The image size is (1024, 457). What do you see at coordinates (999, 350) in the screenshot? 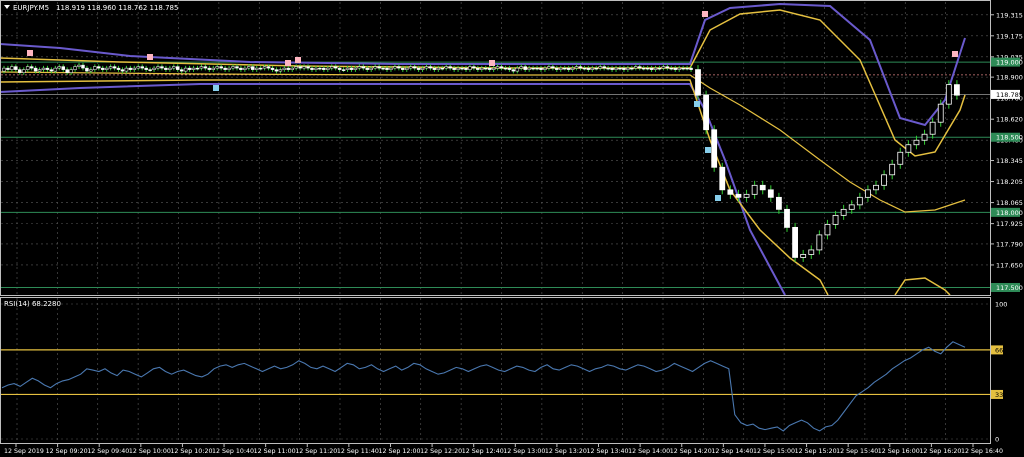
I see `rsi-tick-label: 66` at bounding box center [999, 350].